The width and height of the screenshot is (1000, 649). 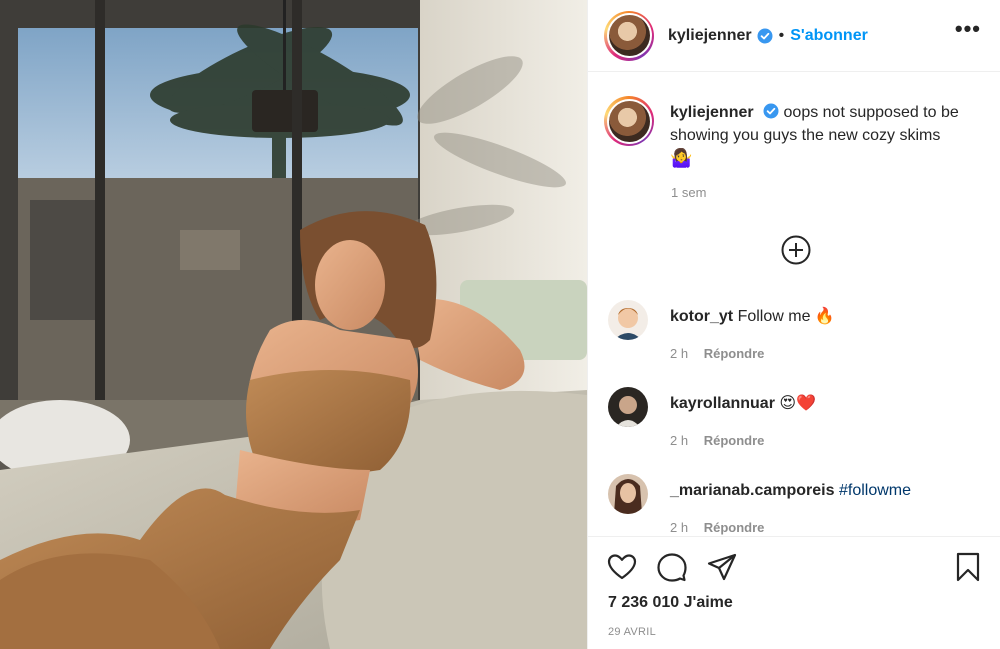 What do you see at coordinates (681, 158) in the screenshot?
I see `caption-emoji: 🤷‍♀️` at bounding box center [681, 158].